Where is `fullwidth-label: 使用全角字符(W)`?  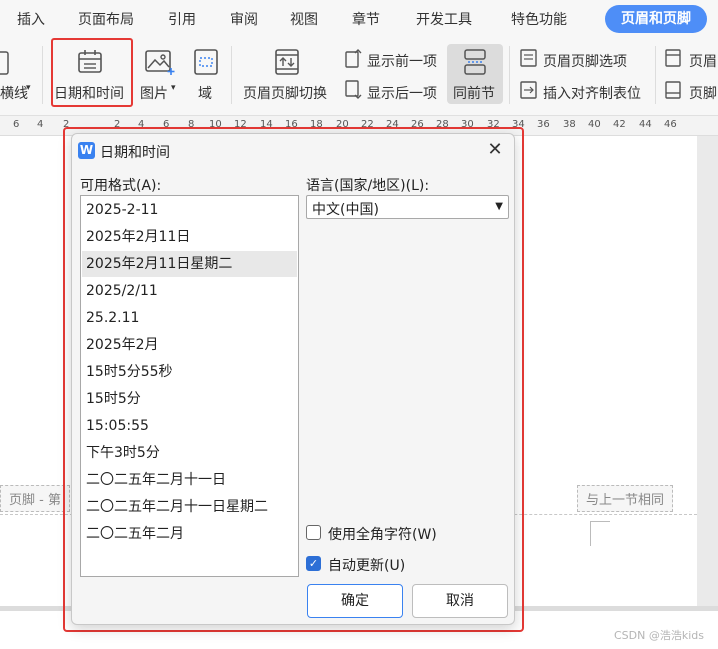 fullwidth-label: 使用全角字符(W) is located at coordinates (382, 535).